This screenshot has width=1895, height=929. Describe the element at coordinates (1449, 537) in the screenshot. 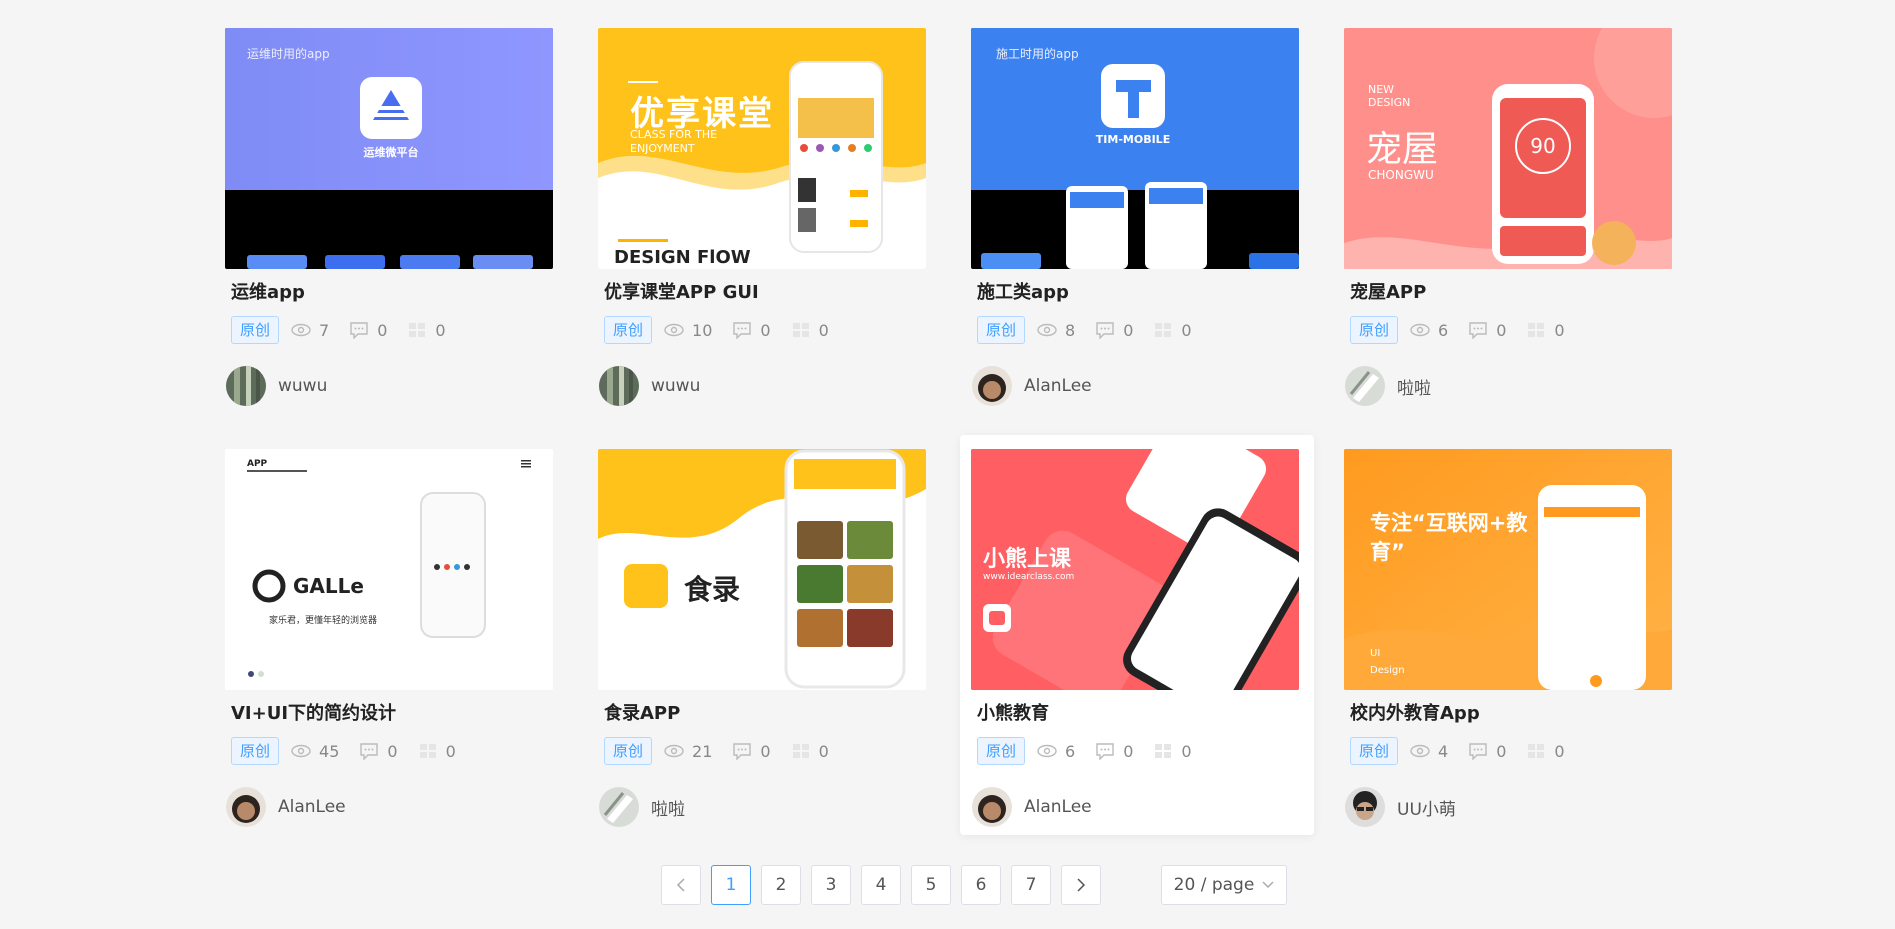

I see `cover-caption: 专注“互联网+教育”` at that location.